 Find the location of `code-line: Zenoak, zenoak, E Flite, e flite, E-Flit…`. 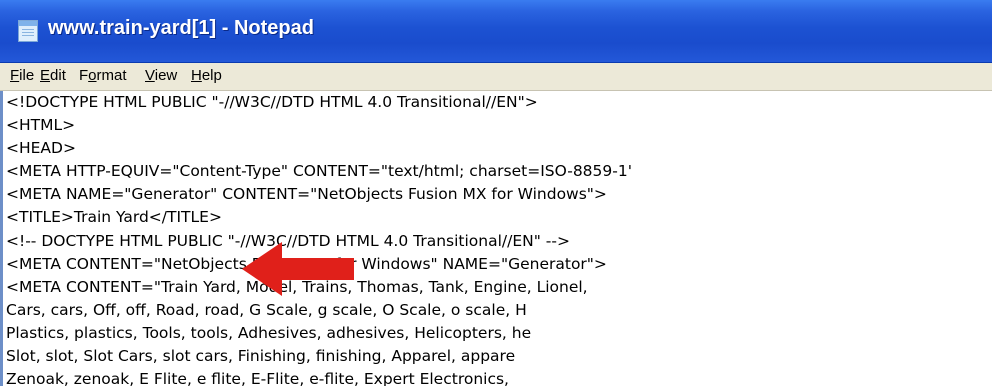

code-line: Zenoak, zenoak, E Flite, e flite, E-Flit… is located at coordinates (257, 378).